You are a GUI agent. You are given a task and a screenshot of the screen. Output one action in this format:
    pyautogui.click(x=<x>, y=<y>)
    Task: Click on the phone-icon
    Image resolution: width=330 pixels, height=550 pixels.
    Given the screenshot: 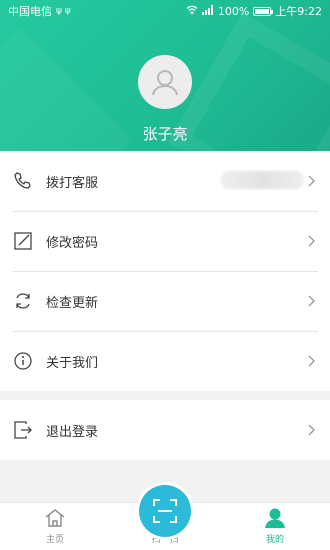 What is the action you would take?
    pyautogui.click(x=23, y=181)
    